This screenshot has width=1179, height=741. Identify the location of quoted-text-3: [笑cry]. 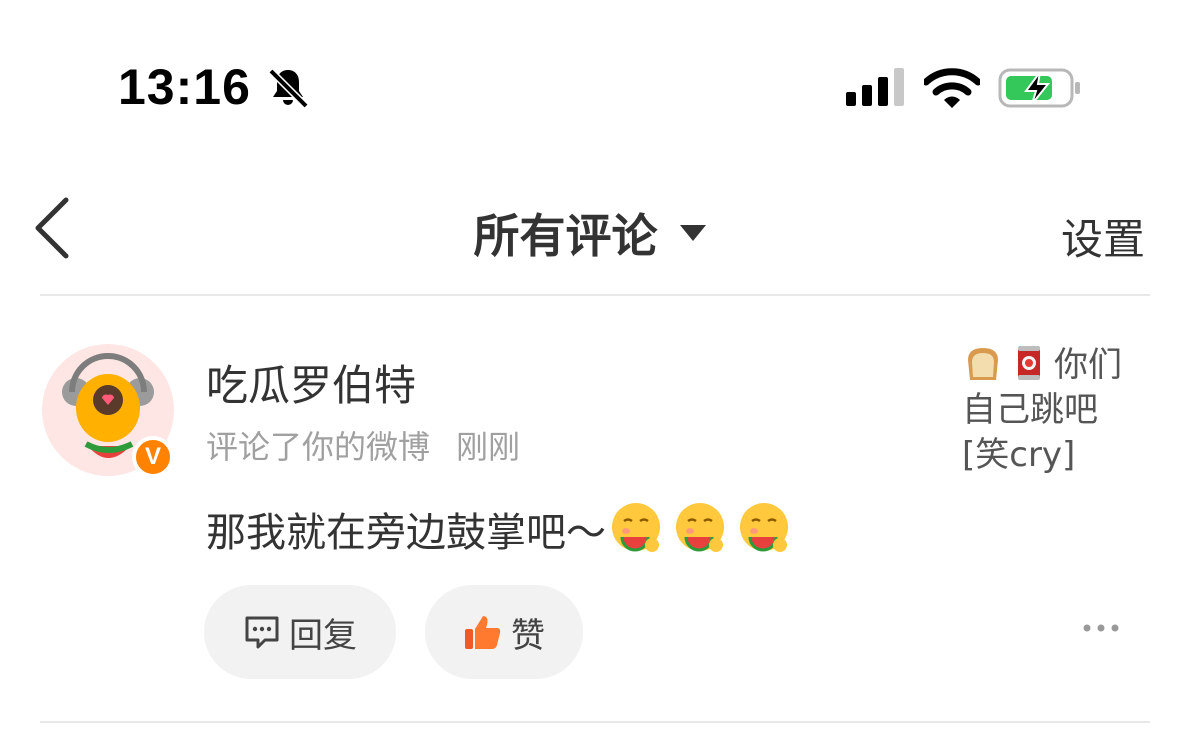
(1019, 455).